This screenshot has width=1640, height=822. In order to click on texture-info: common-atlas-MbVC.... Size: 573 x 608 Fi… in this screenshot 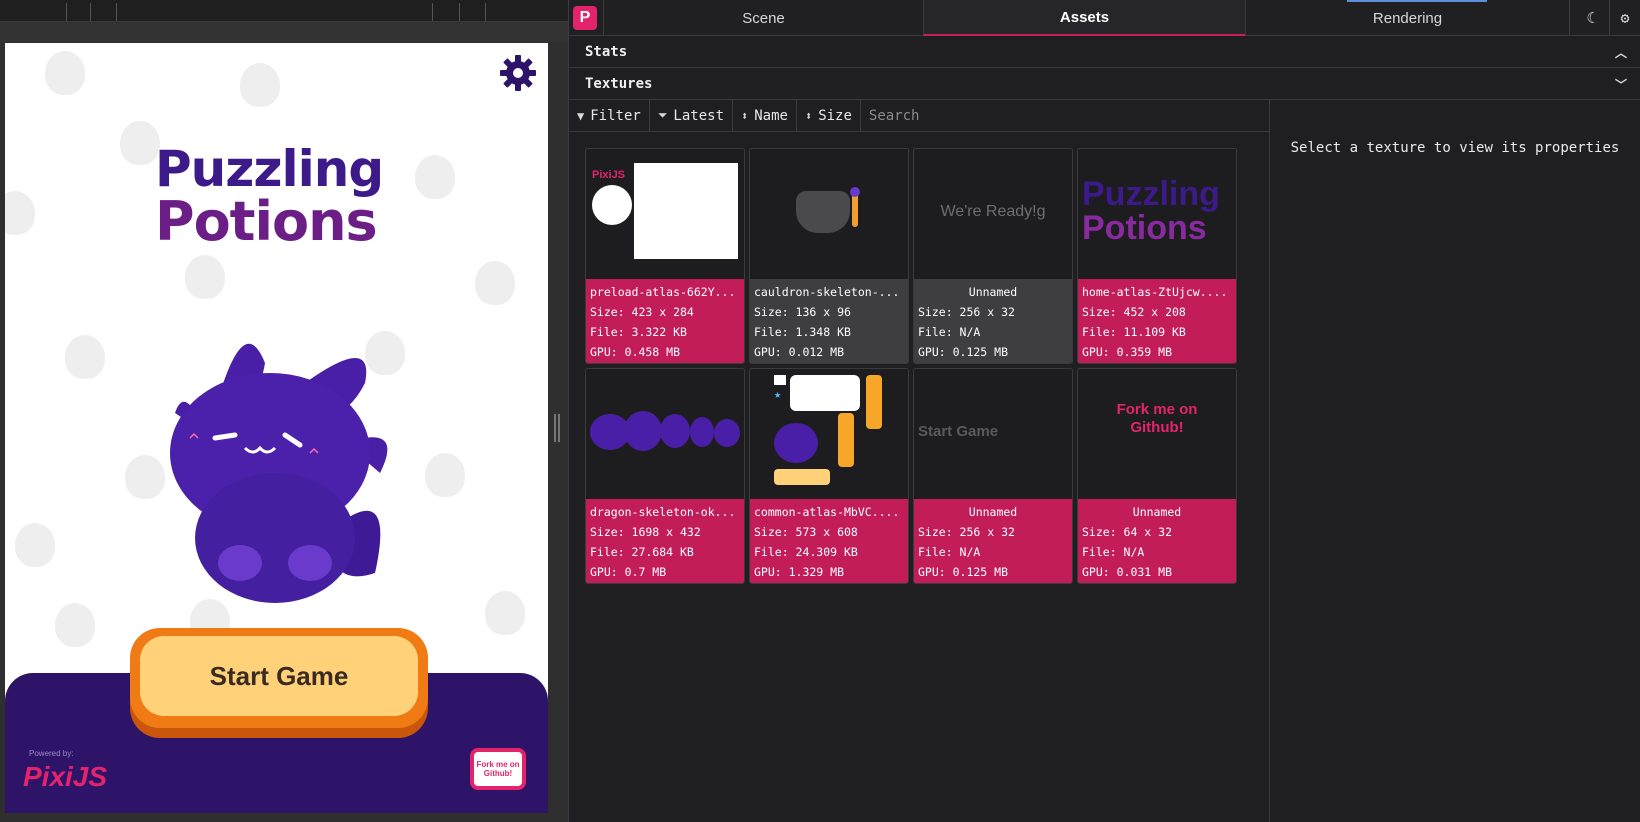, I will do `click(829, 541)`.